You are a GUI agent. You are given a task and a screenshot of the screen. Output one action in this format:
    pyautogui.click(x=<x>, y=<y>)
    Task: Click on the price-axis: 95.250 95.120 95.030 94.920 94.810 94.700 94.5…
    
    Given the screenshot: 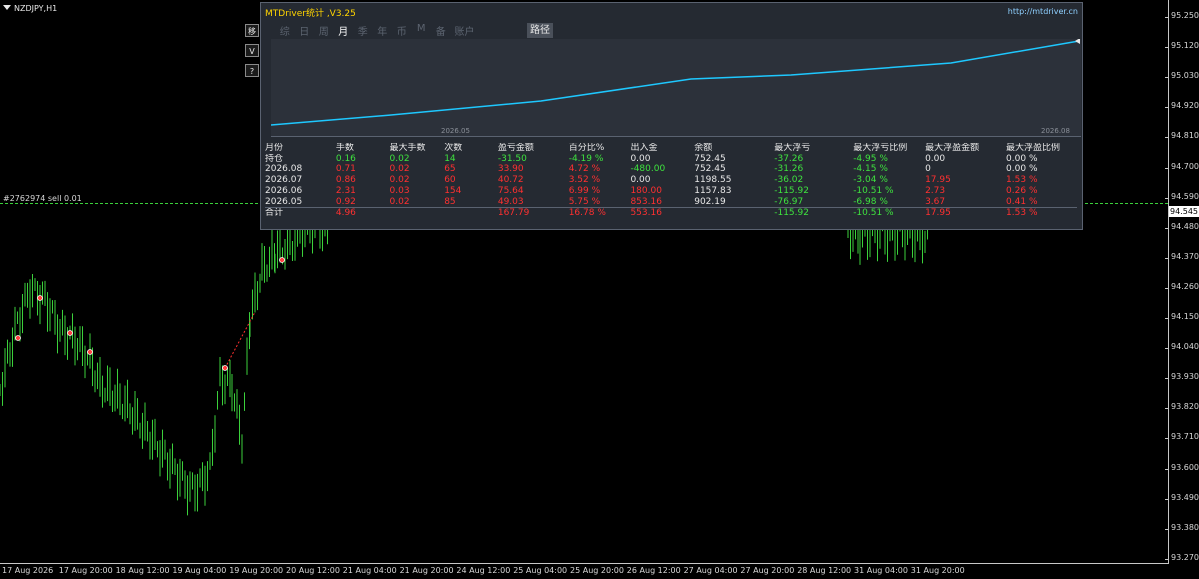 What is the action you would take?
    pyautogui.click(x=1182, y=281)
    